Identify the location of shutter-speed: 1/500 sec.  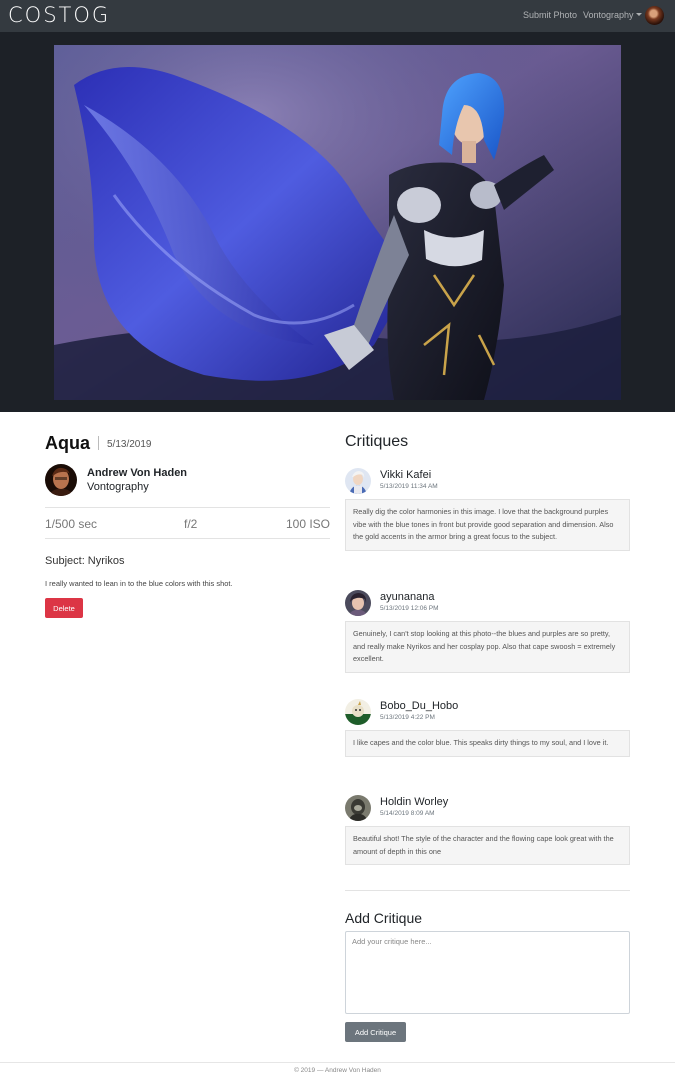
(71, 524).